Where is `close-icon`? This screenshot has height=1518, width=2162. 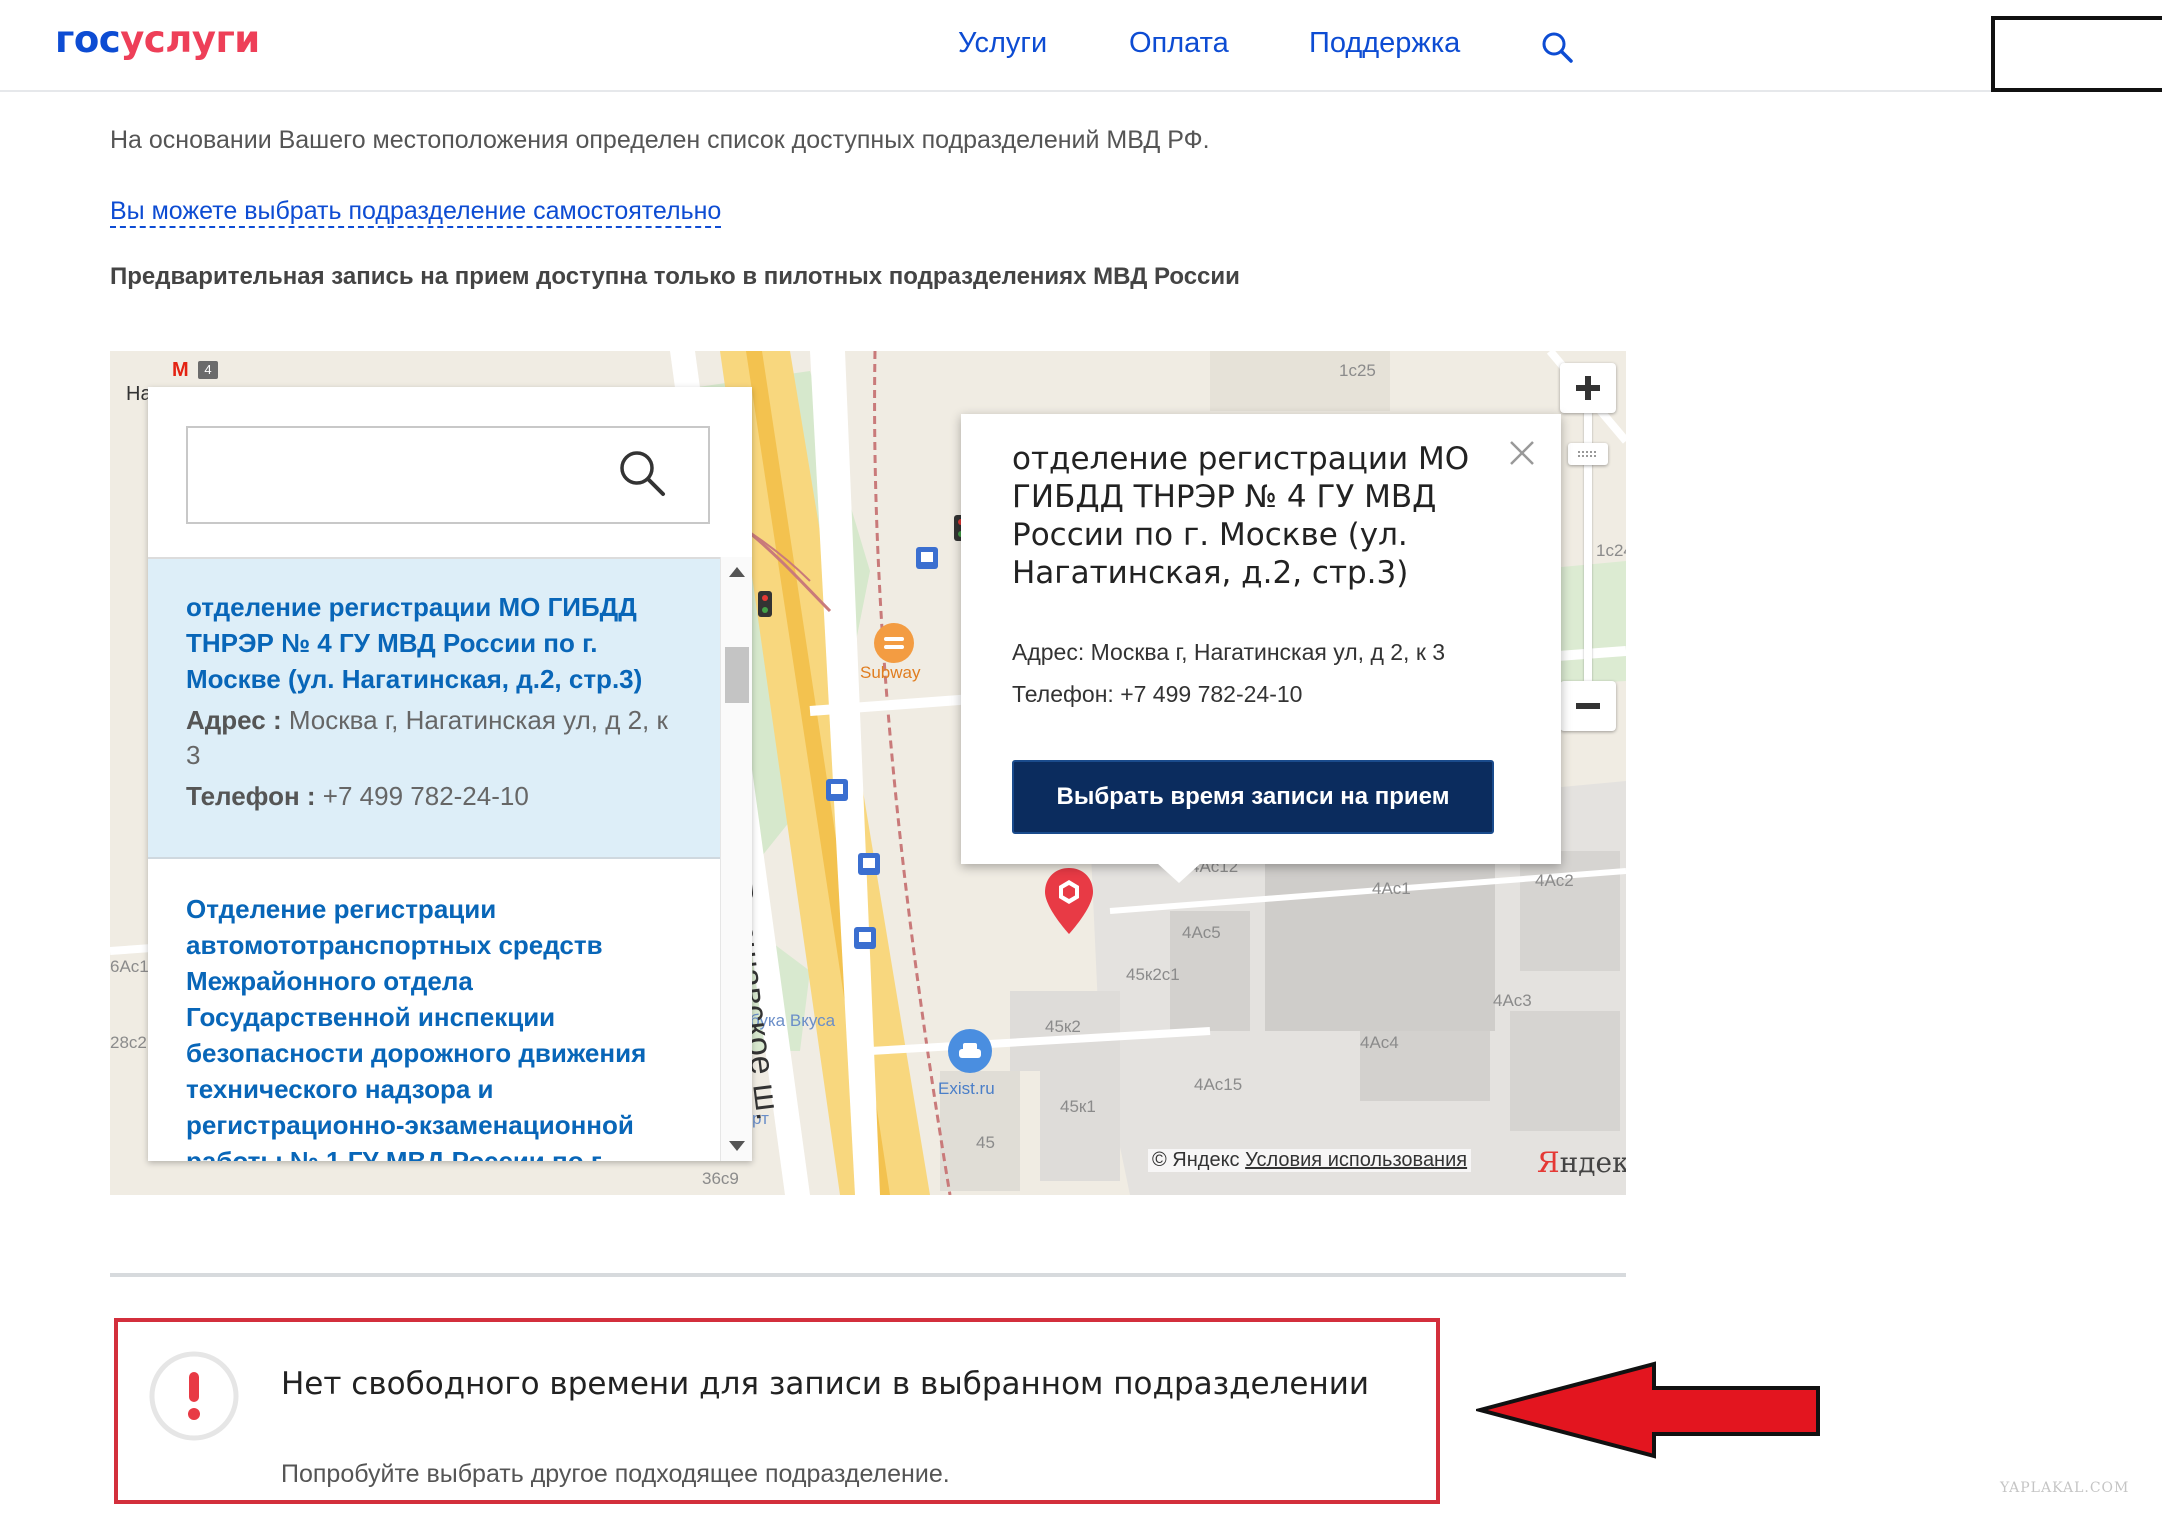 close-icon is located at coordinates (1522, 453).